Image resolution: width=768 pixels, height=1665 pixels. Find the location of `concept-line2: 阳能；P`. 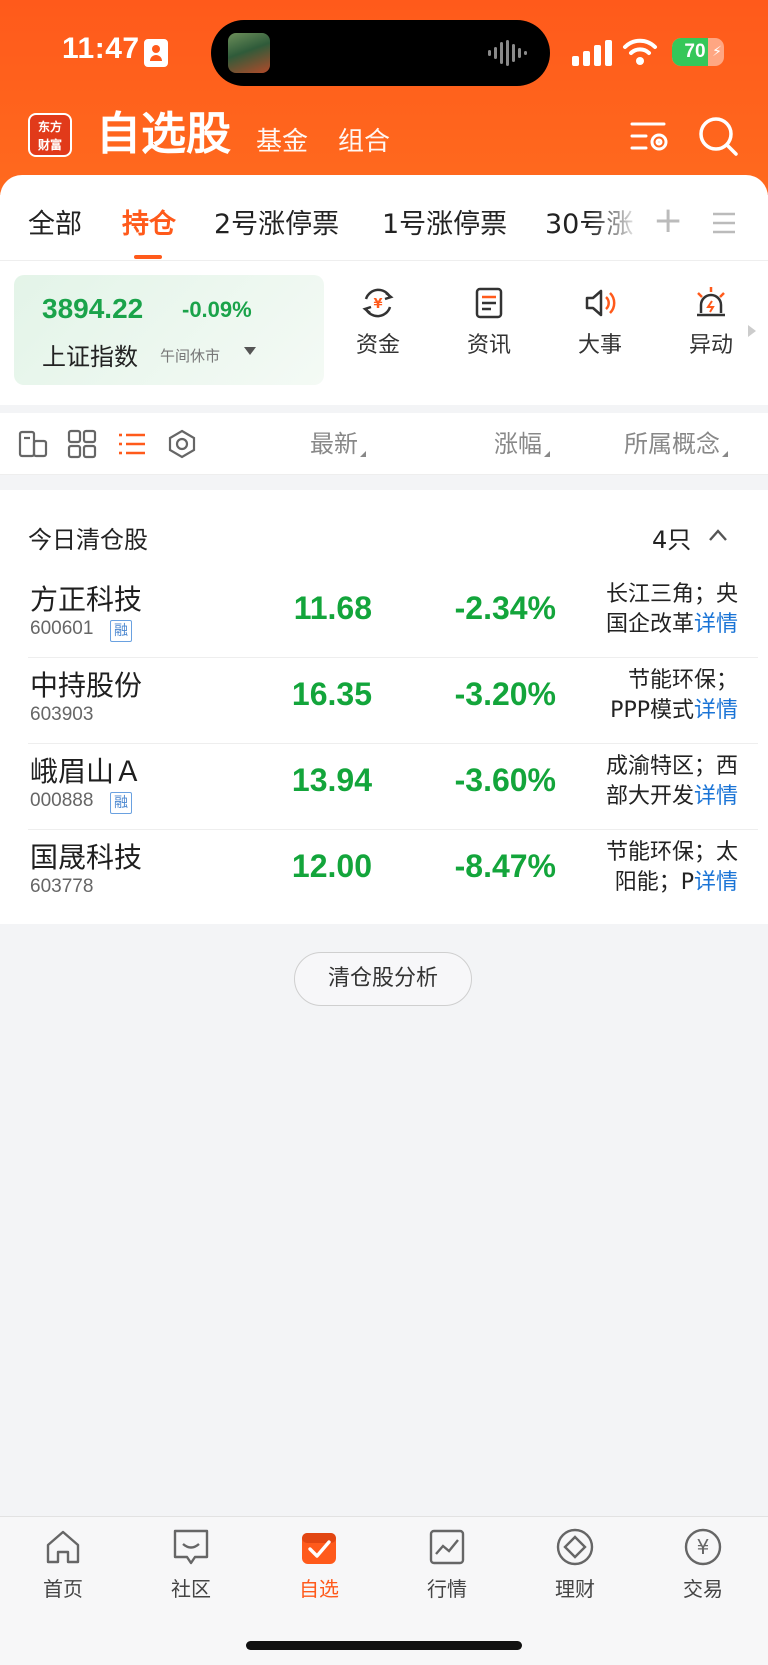

concept-line2: 阳能；P is located at coordinates (654, 882).